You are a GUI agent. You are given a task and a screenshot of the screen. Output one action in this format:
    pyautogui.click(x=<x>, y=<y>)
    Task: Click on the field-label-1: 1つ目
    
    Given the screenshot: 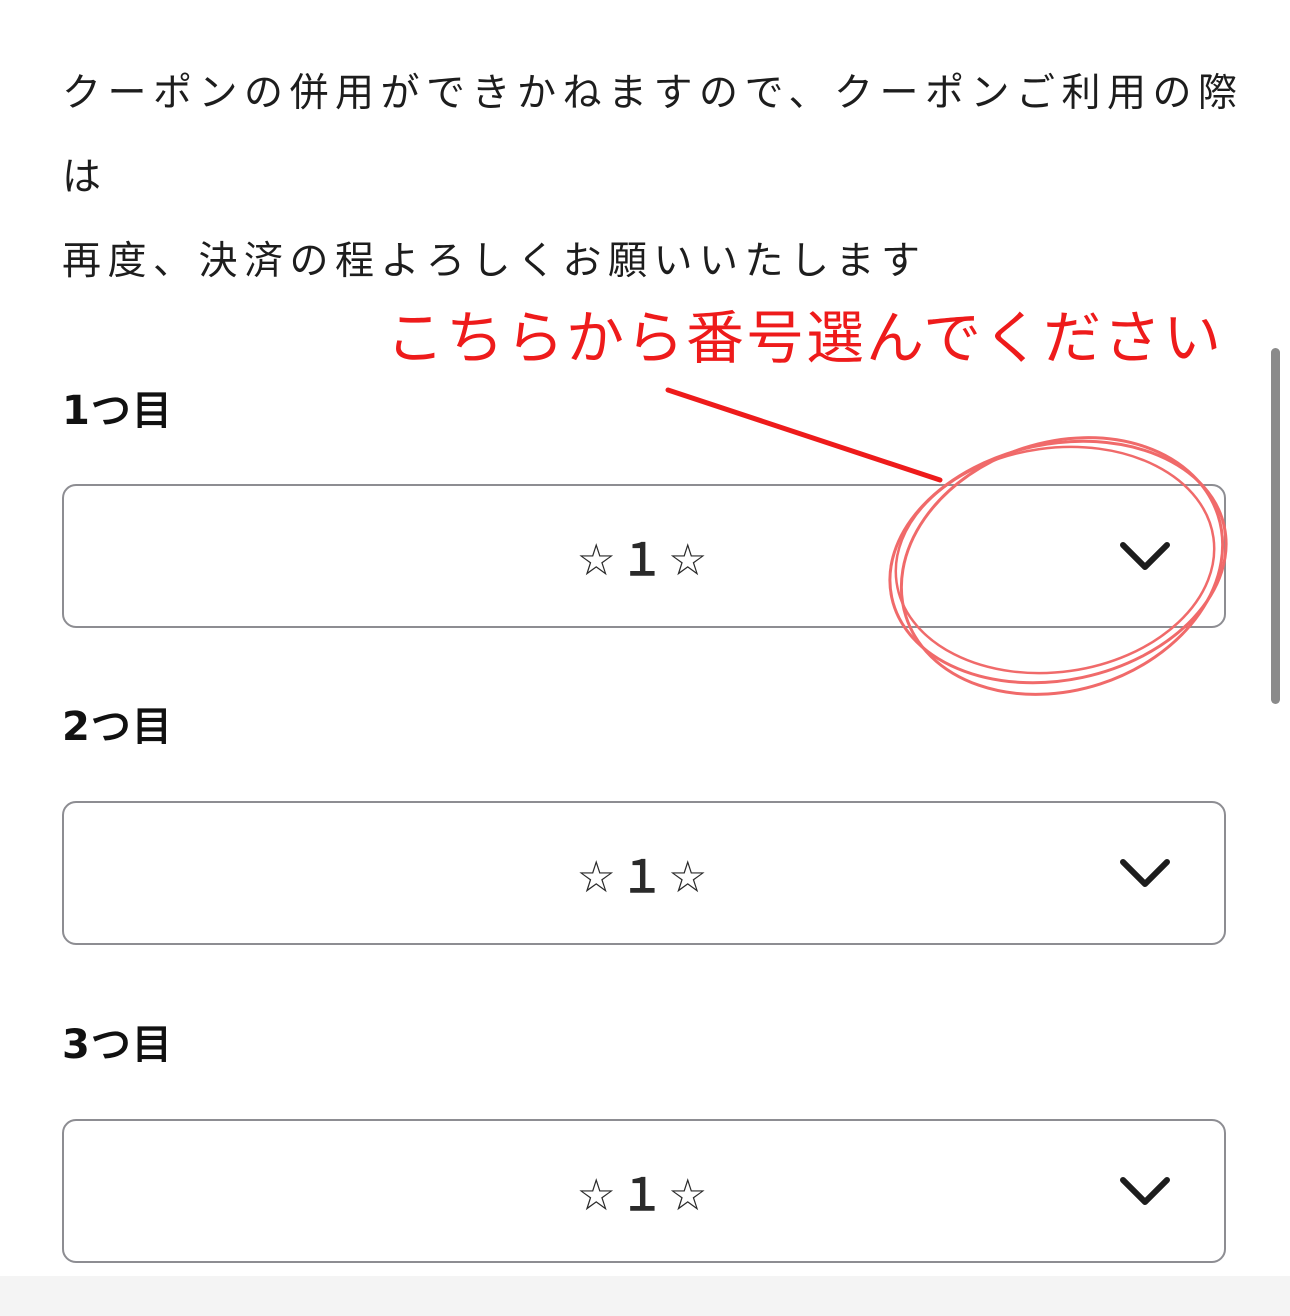 What is the action you would take?
    pyautogui.click(x=117, y=411)
    